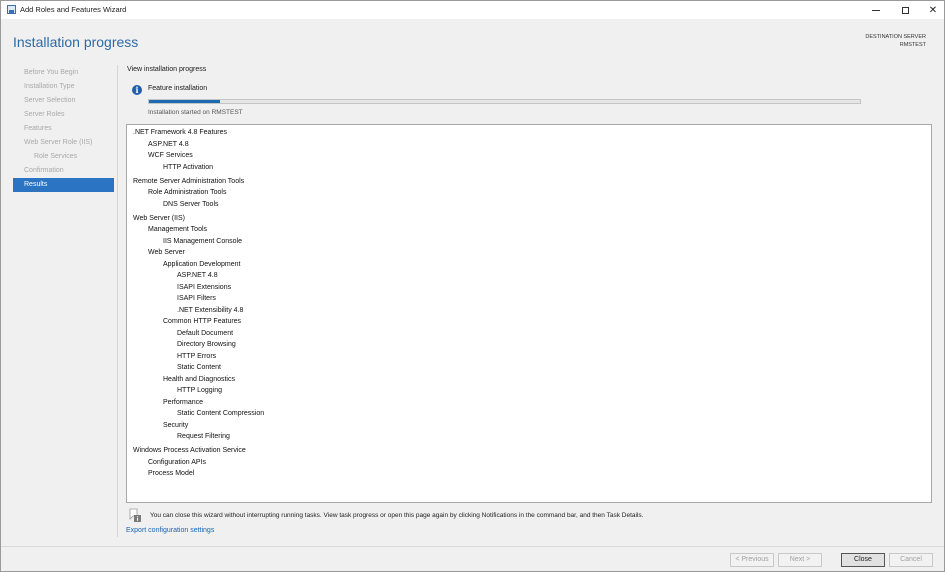 The width and height of the screenshot is (945, 572). I want to click on feature-item: Process Model, so click(171, 473).